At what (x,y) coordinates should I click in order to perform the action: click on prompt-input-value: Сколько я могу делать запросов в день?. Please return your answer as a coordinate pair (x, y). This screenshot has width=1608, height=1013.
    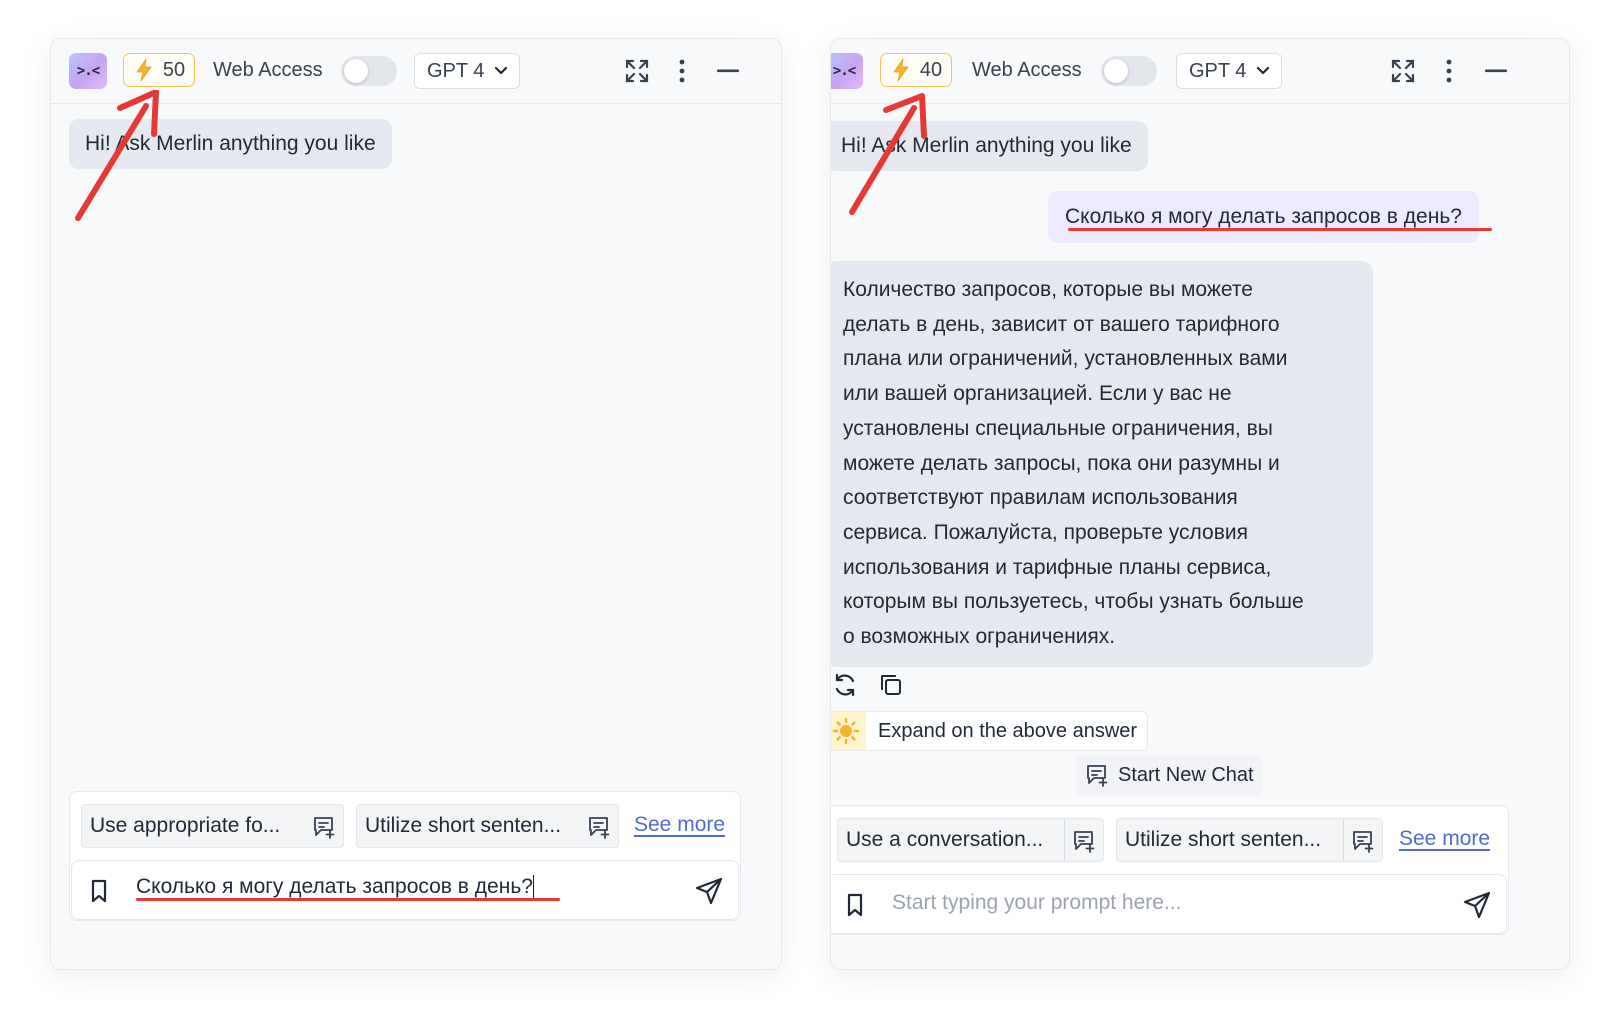
    Looking at the image, I should click on (335, 887).